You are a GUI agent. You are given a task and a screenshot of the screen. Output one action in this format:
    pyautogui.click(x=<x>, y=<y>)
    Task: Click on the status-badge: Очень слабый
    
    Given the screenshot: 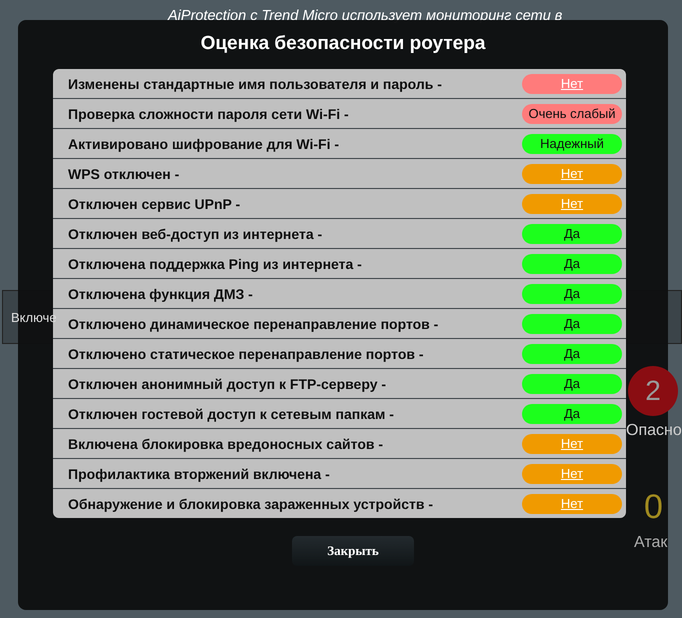 What is the action you would take?
    pyautogui.click(x=572, y=114)
    